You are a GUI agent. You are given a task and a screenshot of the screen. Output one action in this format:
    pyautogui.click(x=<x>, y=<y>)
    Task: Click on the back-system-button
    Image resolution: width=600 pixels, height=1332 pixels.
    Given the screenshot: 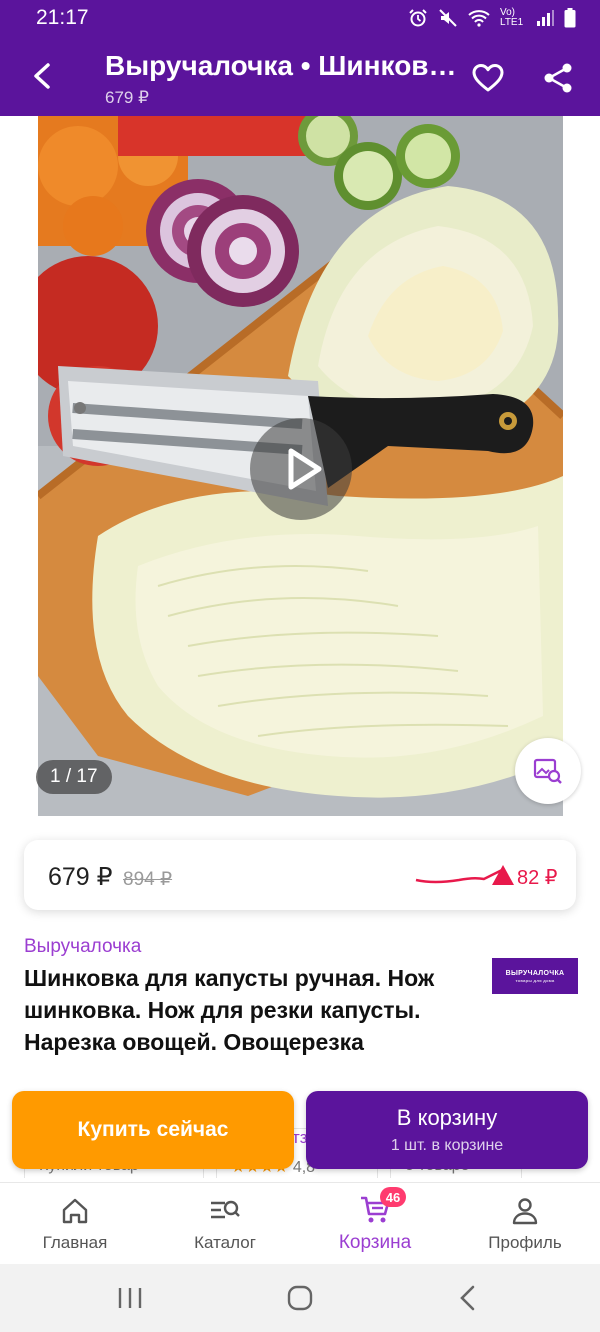 What is the action you would take?
    pyautogui.click(x=468, y=1298)
    